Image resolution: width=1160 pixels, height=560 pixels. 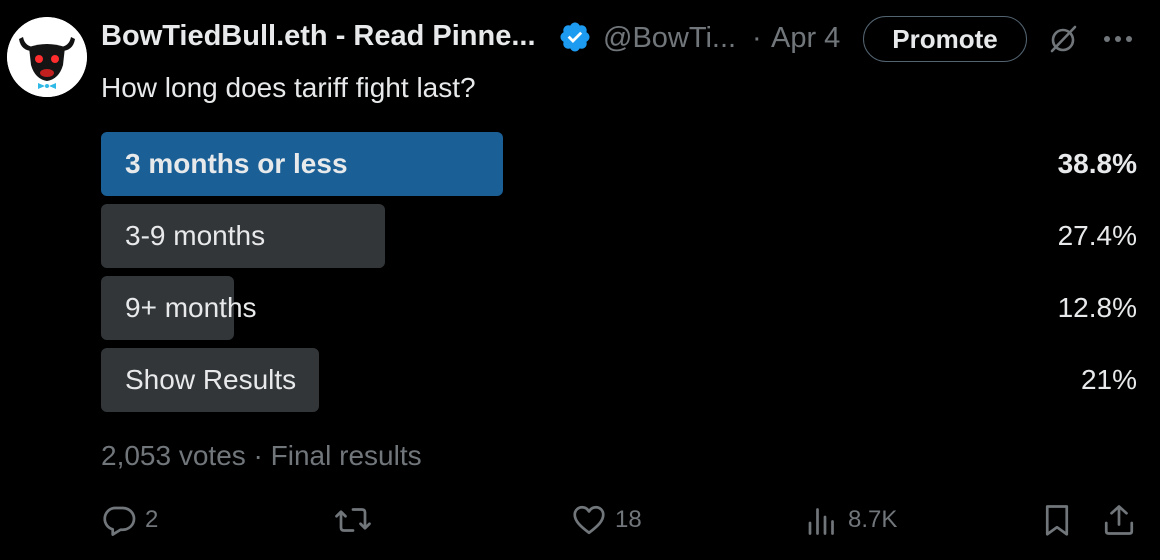 What do you see at coordinates (619, 236) in the screenshot?
I see `poll-option: 3-9 months 27.4%` at bounding box center [619, 236].